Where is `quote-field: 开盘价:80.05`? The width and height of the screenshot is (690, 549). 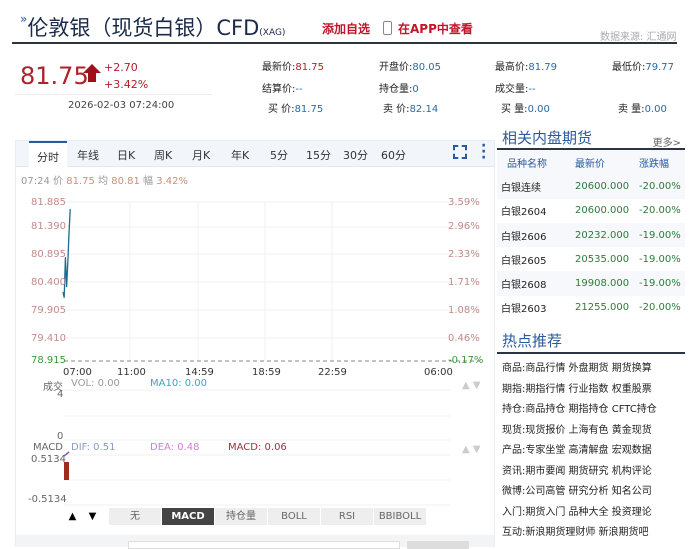 quote-field: 开盘价:80.05 is located at coordinates (410, 65).